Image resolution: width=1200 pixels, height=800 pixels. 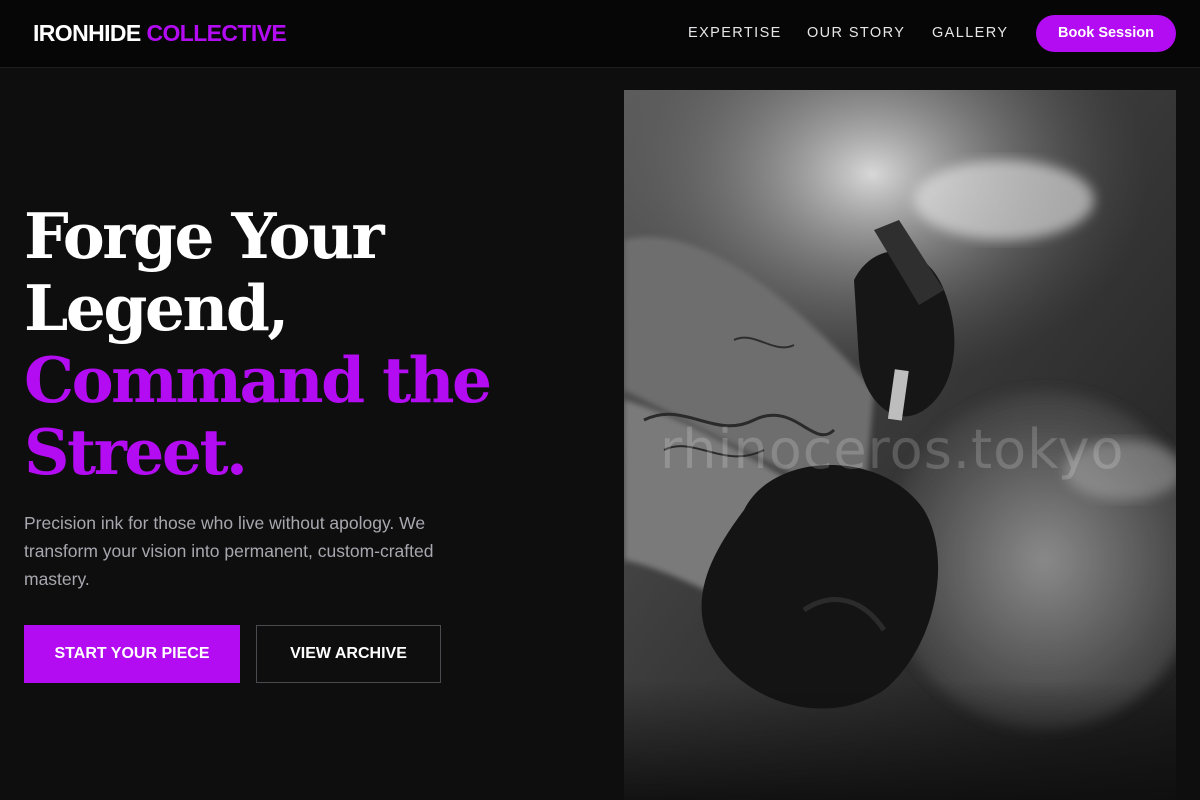 What do you see at coordinates (136, 452) in the screenshot?
I see `headline-line-4: Street.` at bounding box center [136, 452].